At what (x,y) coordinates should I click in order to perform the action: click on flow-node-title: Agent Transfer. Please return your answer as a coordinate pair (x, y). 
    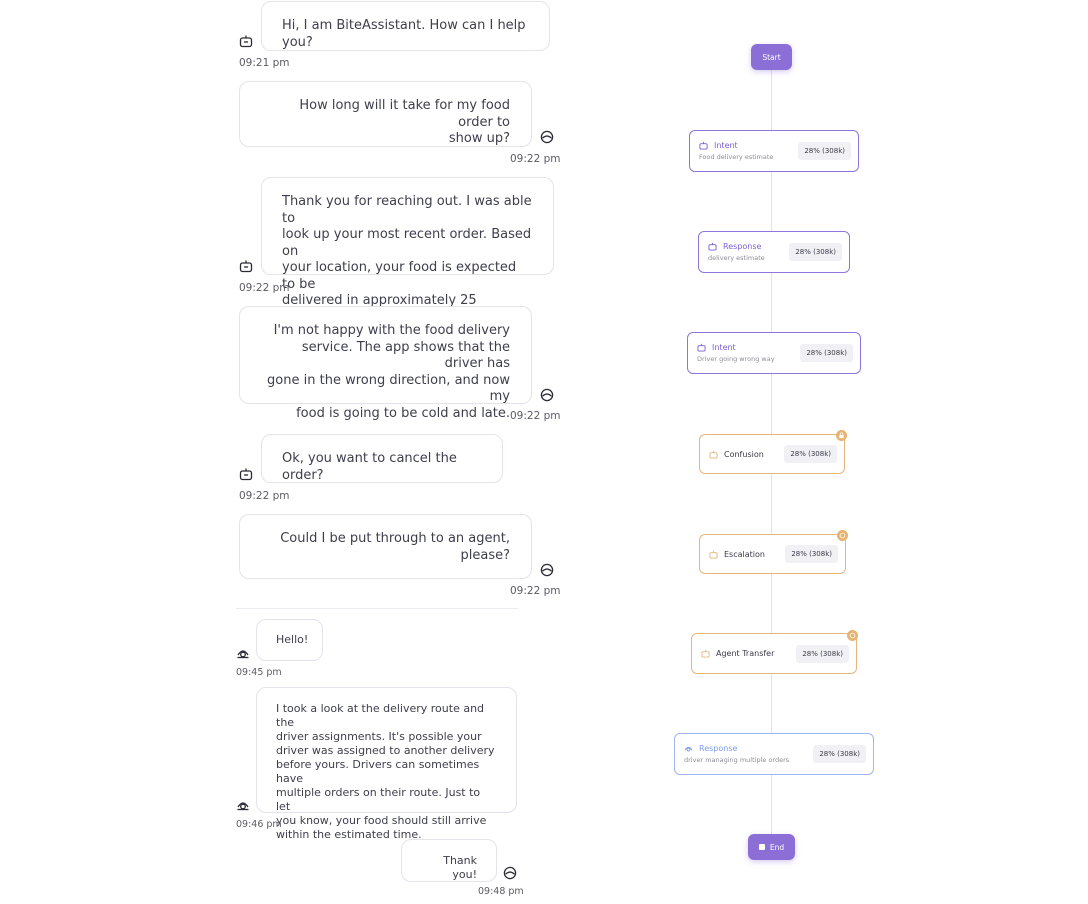
    Looking at the image, I should click on (745, 653).